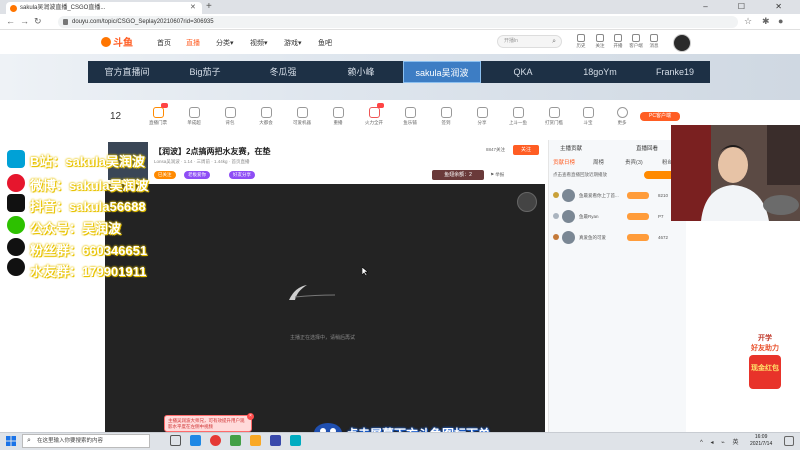 This screenshot has width=800, height=450. I want to click on rank-row: 鱼最Ryan P7, so click(618, 217).